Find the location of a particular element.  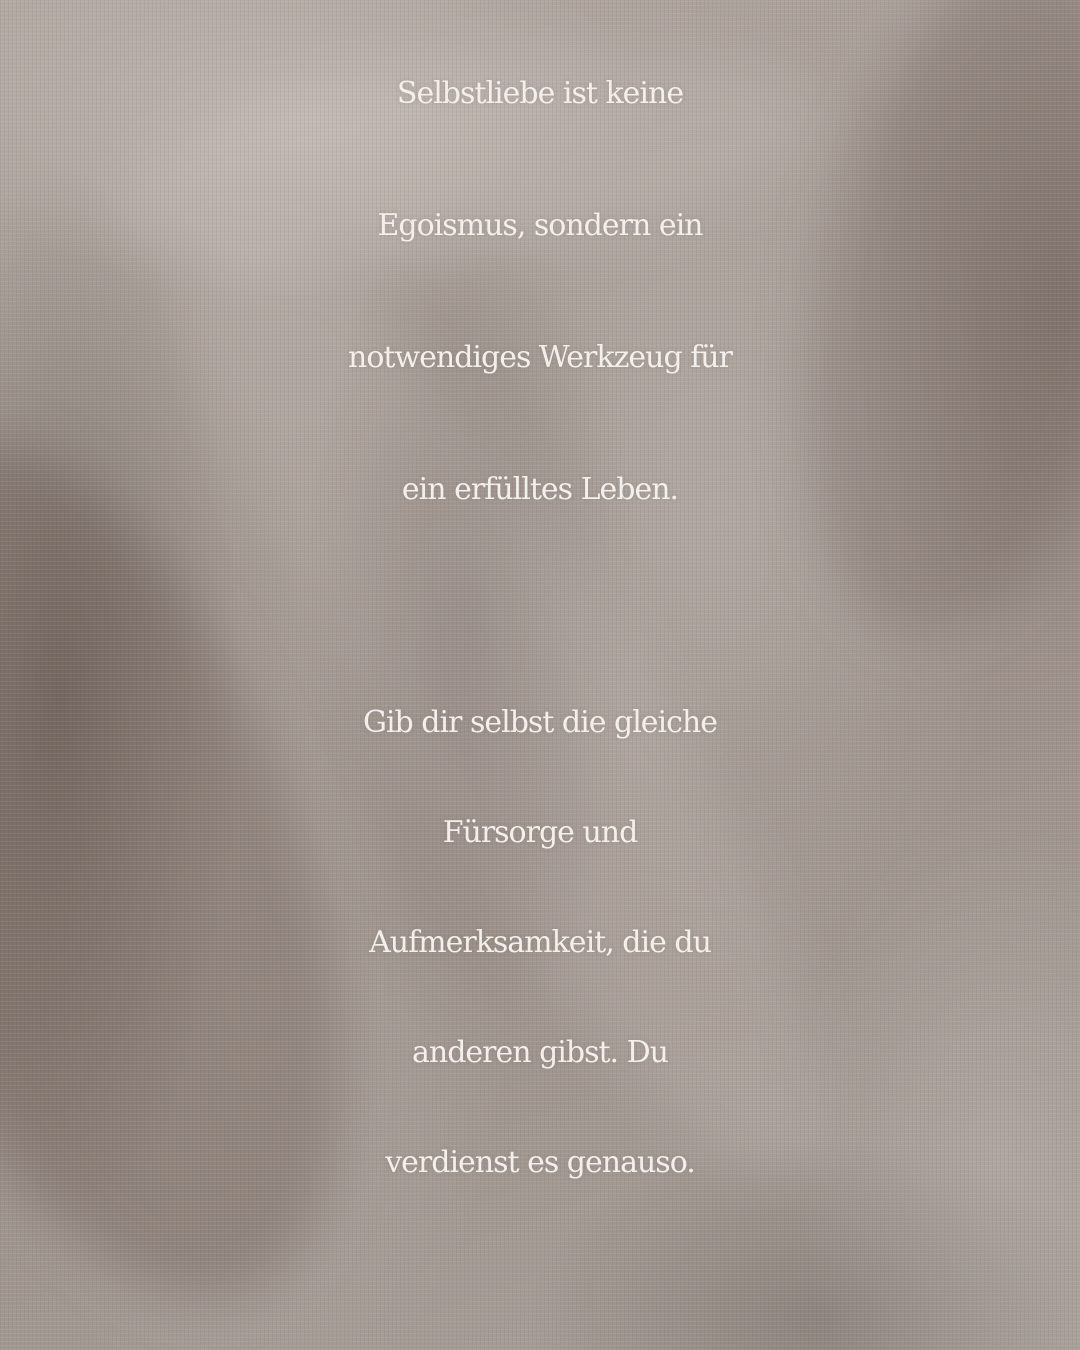

quote-line: anderen gibst. Du is located at coordinates (540, 1052).